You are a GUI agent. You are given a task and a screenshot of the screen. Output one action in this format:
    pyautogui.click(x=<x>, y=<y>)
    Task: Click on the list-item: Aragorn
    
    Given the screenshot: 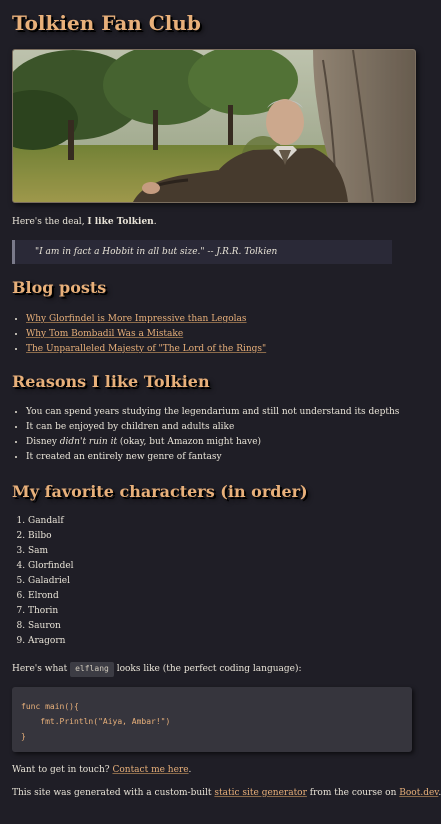 What is the action you would take?
    pyautogui.click(x=230, y=641)
    